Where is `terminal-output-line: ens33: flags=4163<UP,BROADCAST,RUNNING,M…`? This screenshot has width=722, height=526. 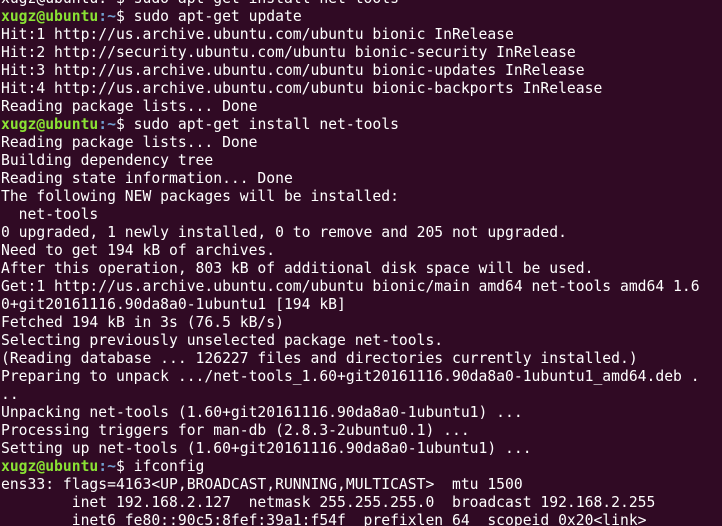 terminal-output-line: ens33: flags=4163<UP,BROADCAST,RUNNING,M… is located at coordinates (262, 484).